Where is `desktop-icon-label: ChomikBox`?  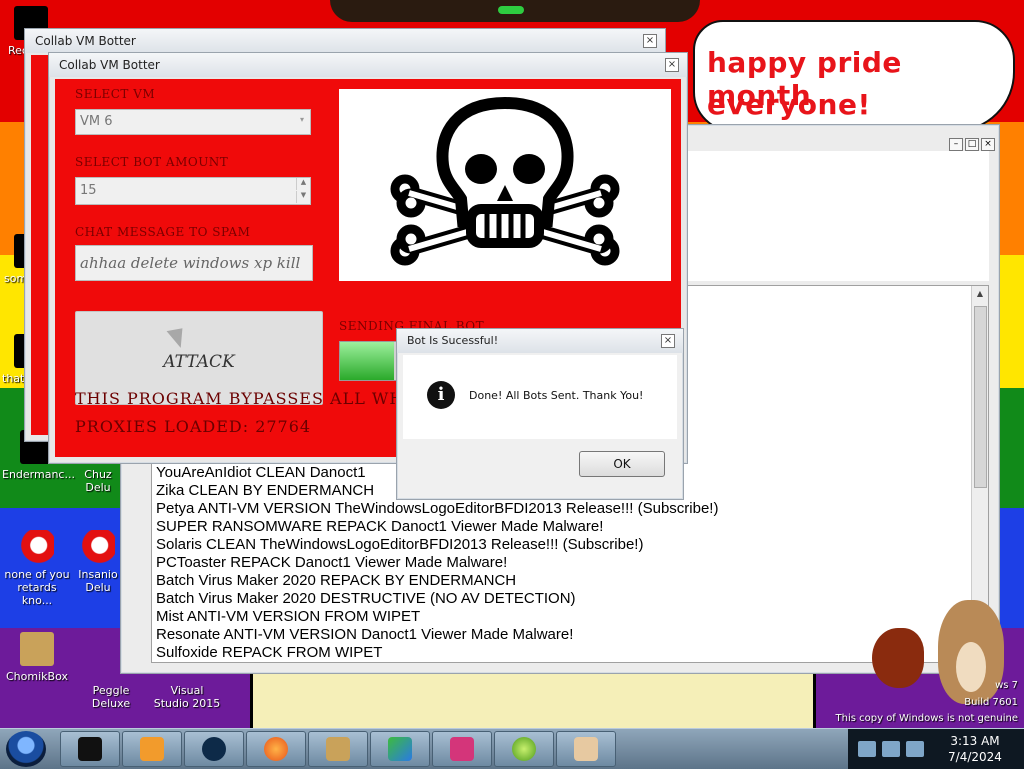
desktop-icon-label: ChomikBox is located at coordinates (37, 676).